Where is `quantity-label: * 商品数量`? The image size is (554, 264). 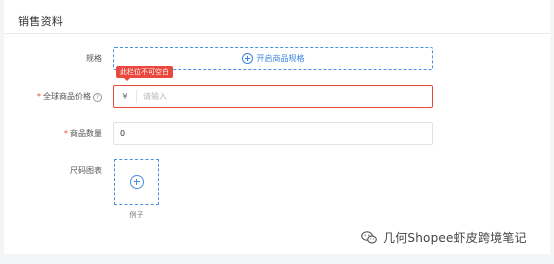 quantity-label: * 商品数量 is located at coordinates (83, 133).